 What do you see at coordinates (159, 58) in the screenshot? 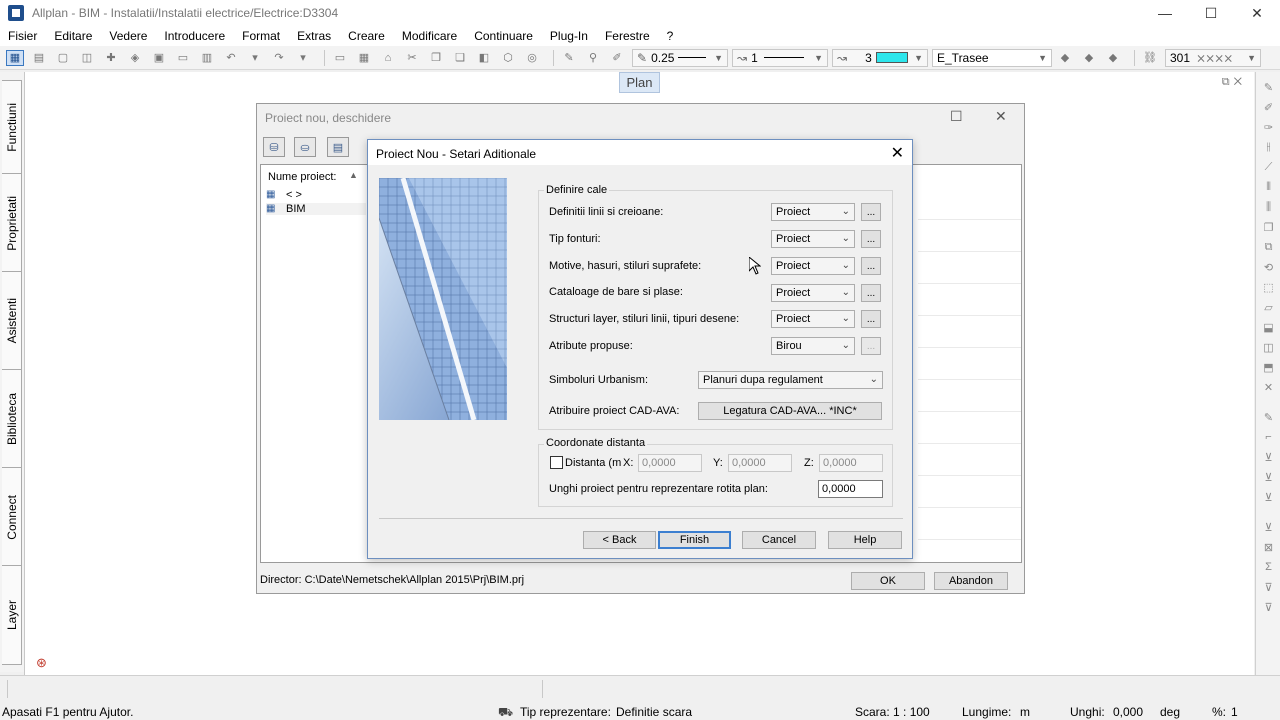
I see `save-icon: ▣` at bounding box center [159, 58].